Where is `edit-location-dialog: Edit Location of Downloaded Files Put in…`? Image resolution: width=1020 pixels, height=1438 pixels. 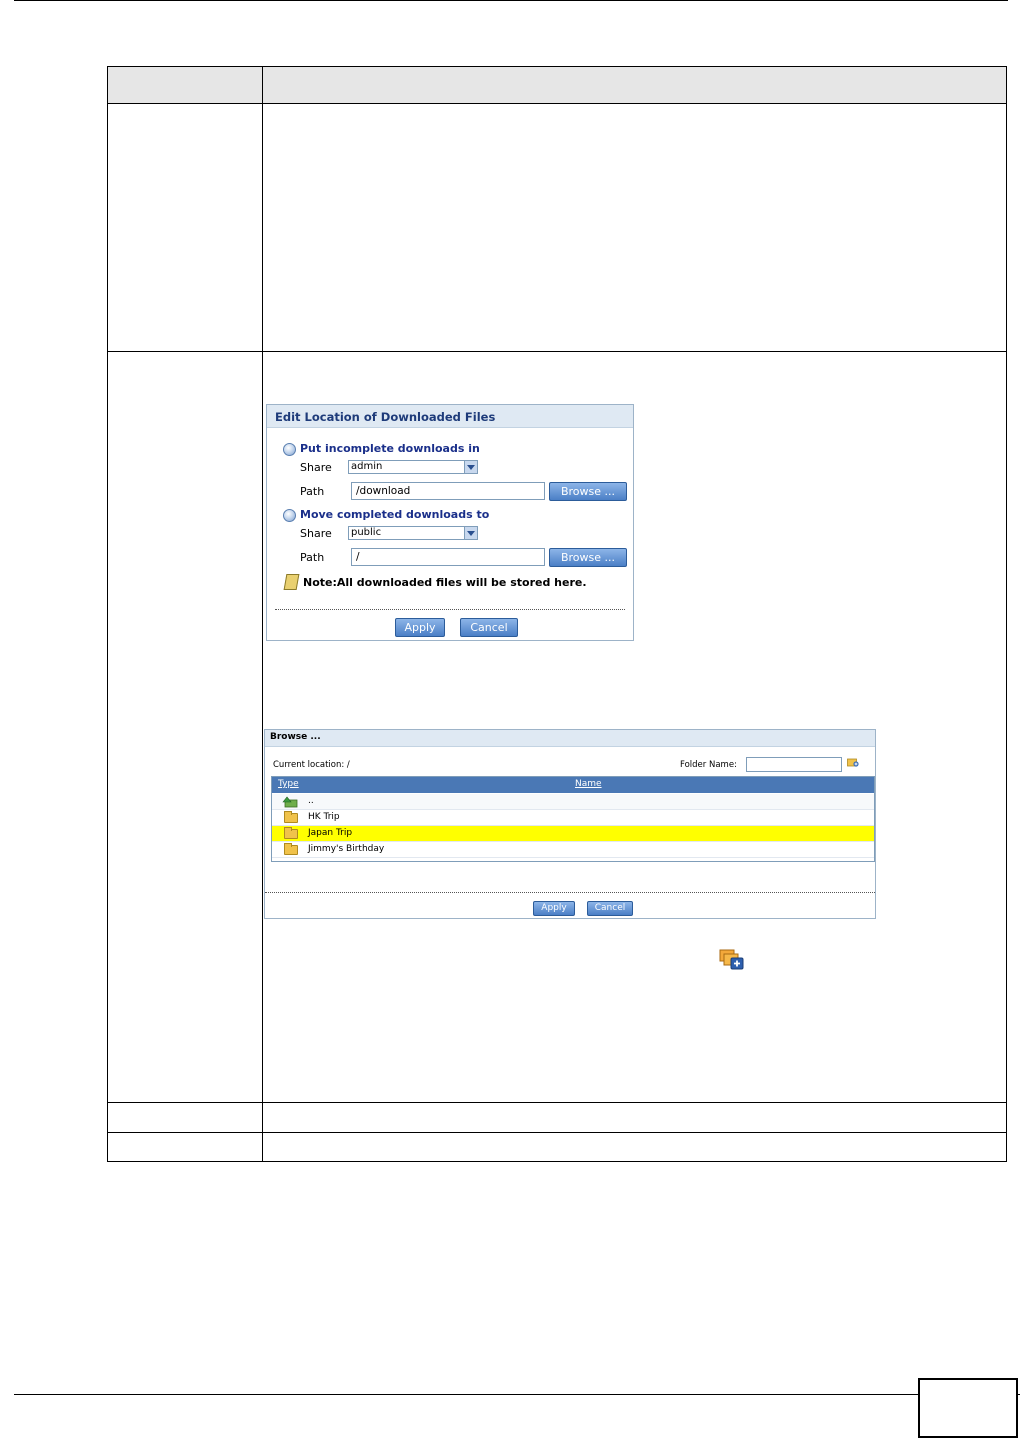 edit-location-dialog: Edit Location of Downloaded Files Put in… is located at coordinates (450, 522).